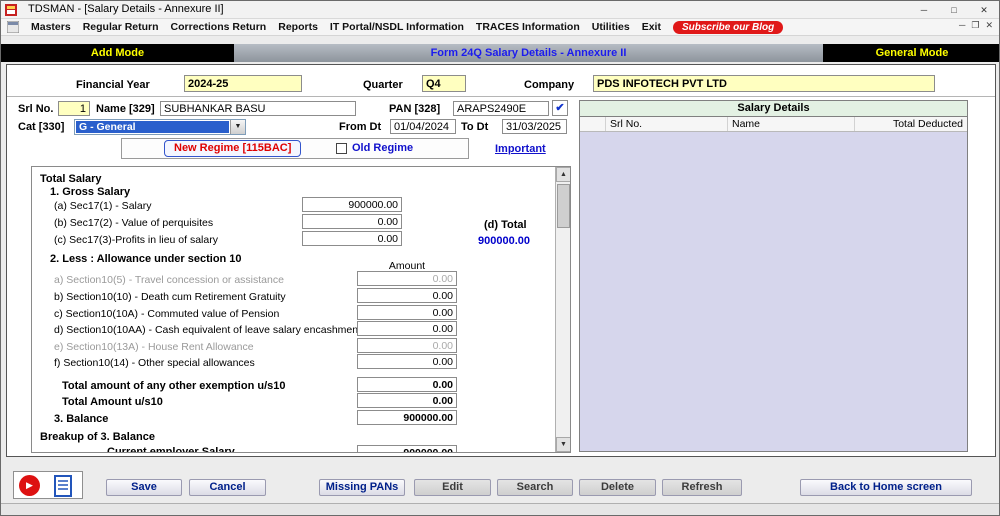 This screenshot has width=1000, height=516. Describe the element at coordinates (407, 448) in the screenshot. I see `current-employer-salary-field: 900000.00` at that location.